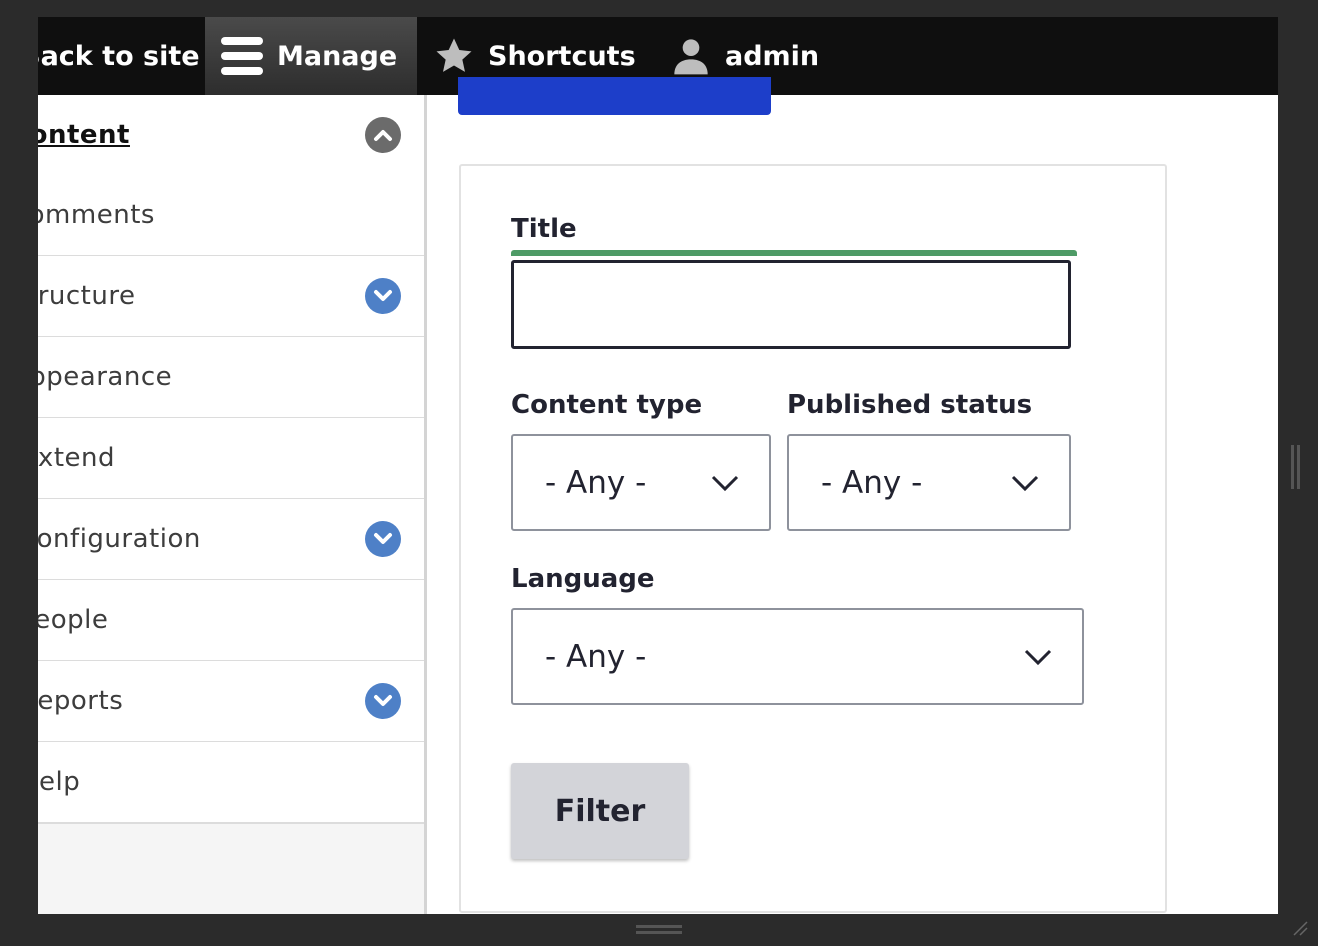 The image size is (1318, 946). What do you see at coordinates (231, 540) in the screenshot?
I see `sidebar-item-configuration: Configuration` at bounding box center [231, 540].